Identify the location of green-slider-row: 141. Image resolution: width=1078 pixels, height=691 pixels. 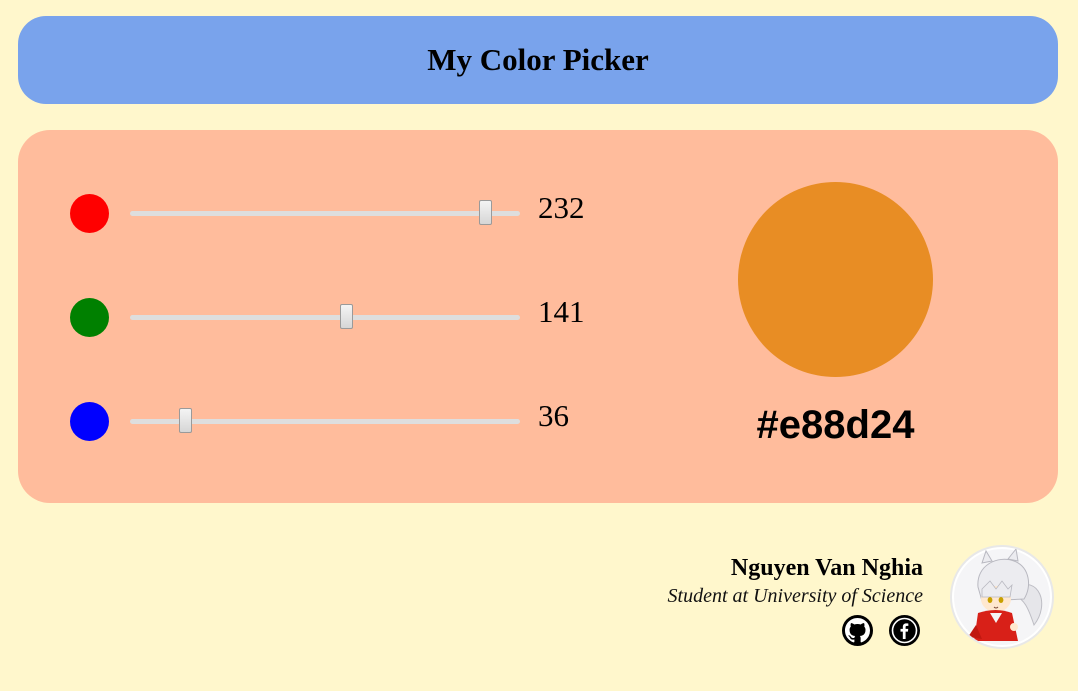
(338, 316).